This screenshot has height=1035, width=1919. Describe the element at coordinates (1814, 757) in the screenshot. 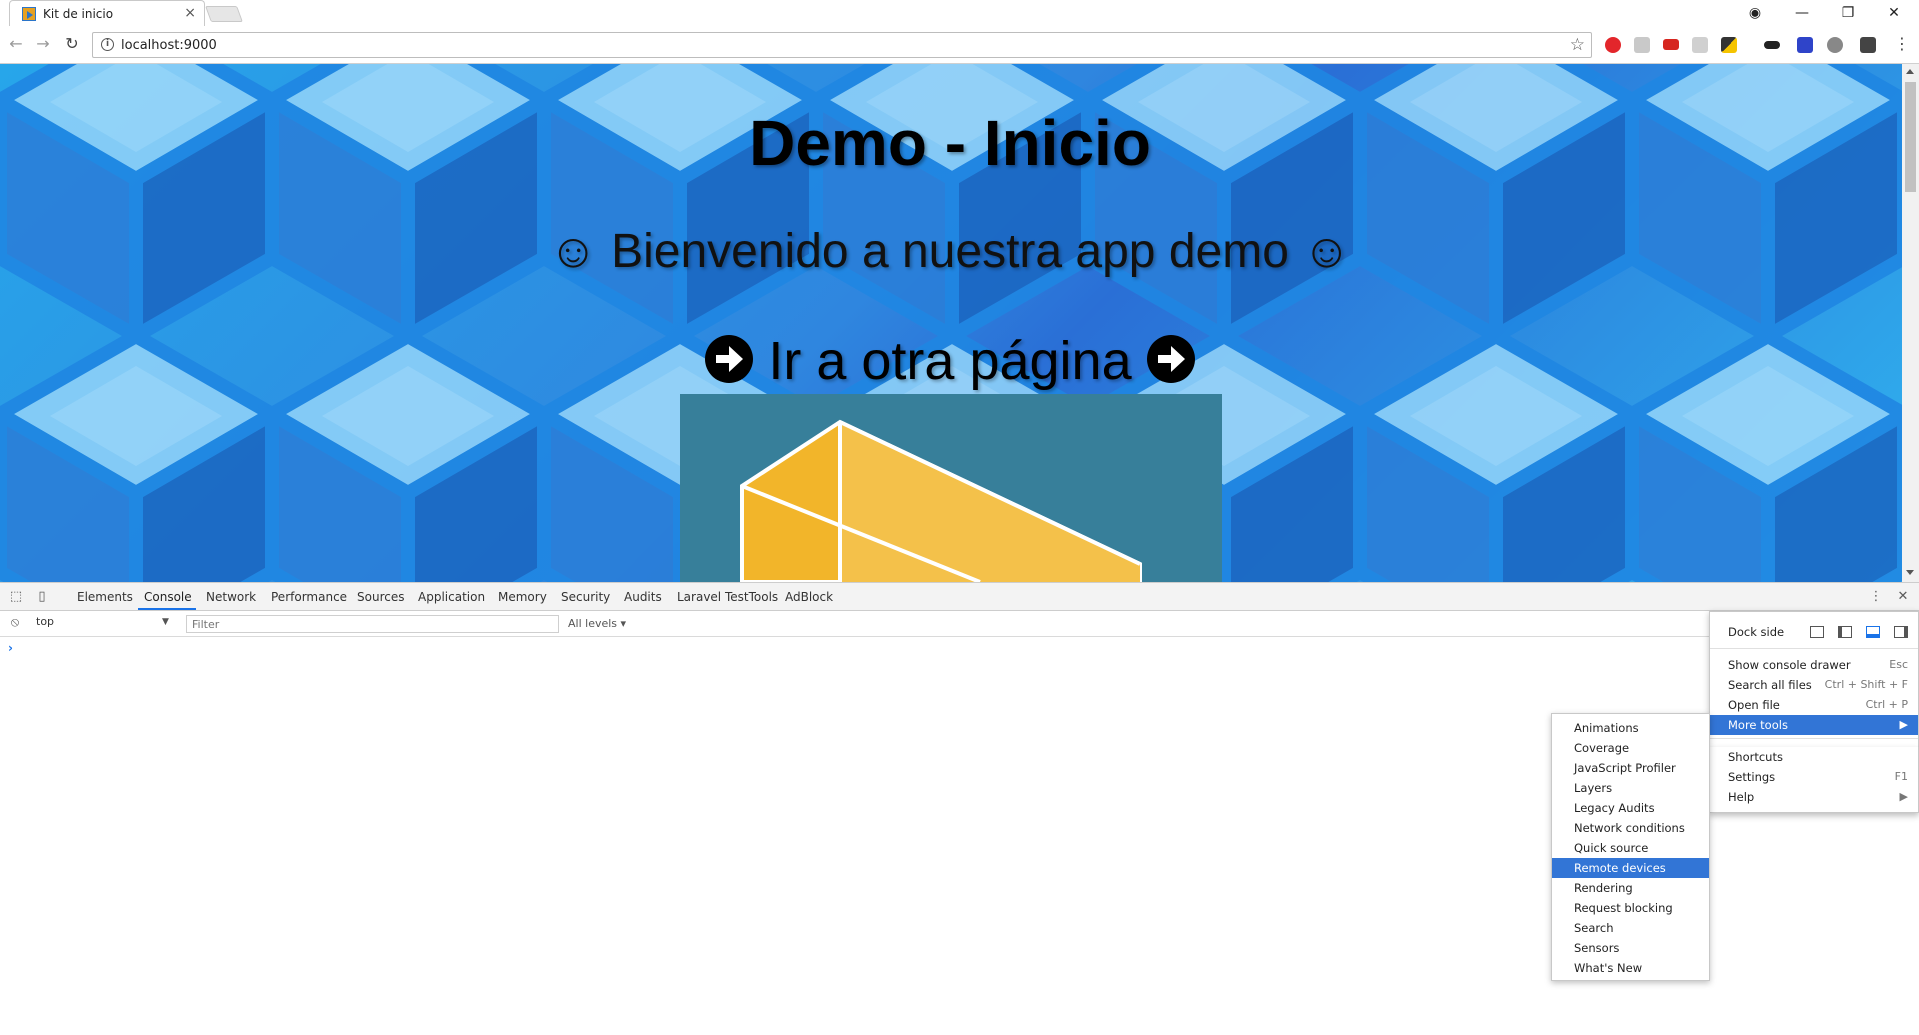

I see `menu-item-shortcuts: Shortcuts` at that location.